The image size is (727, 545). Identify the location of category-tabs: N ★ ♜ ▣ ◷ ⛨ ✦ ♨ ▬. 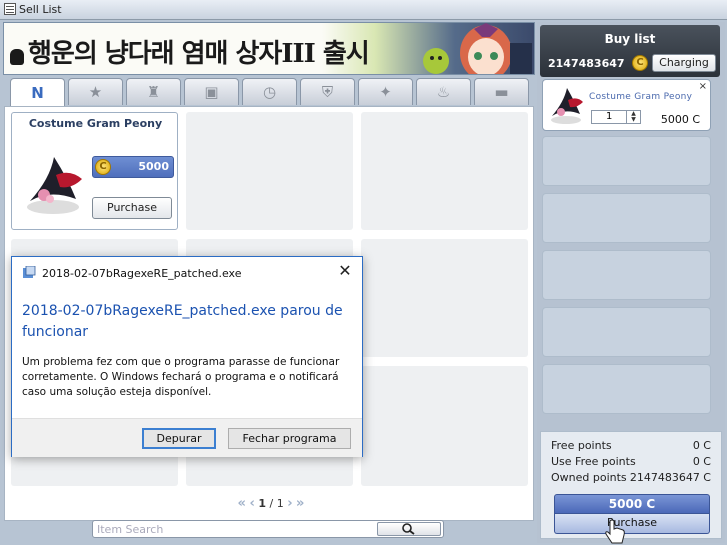
(271, 92).